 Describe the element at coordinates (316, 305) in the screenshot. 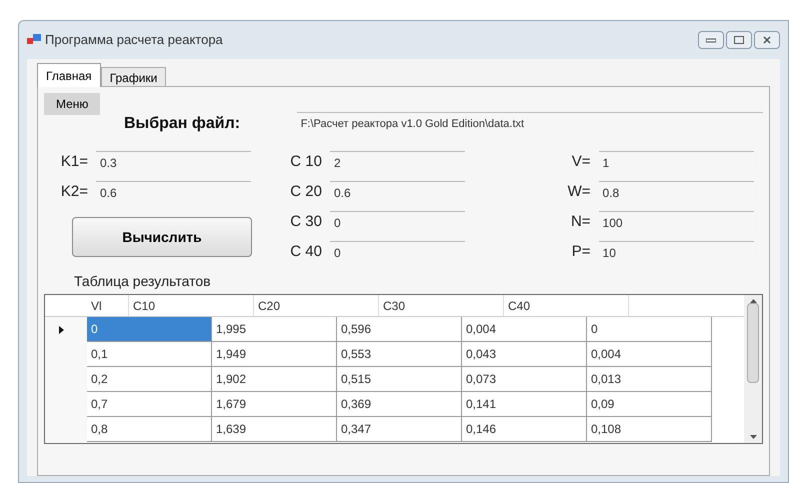

I see `column-header: C20` at that location.